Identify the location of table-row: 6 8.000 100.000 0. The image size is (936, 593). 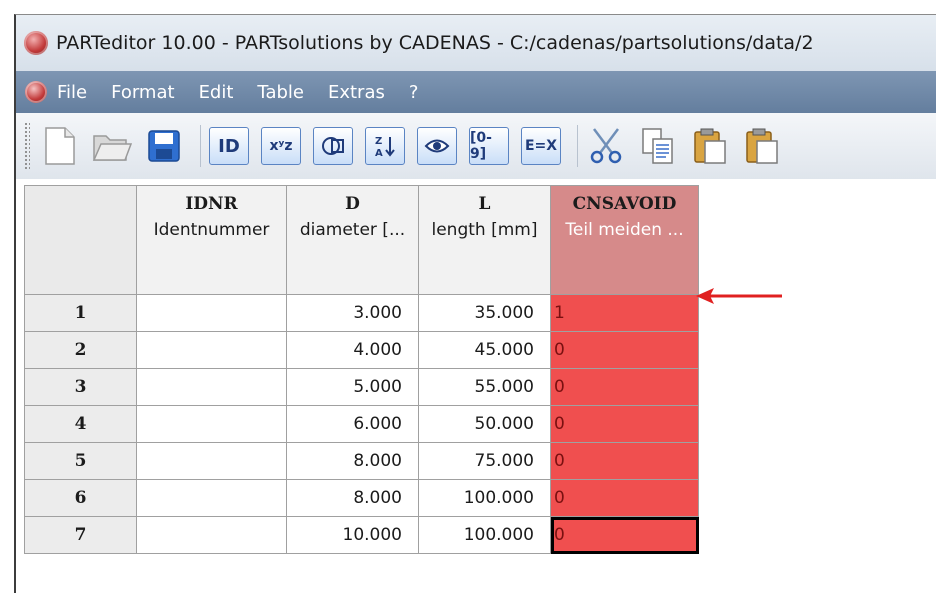
(361, 498).